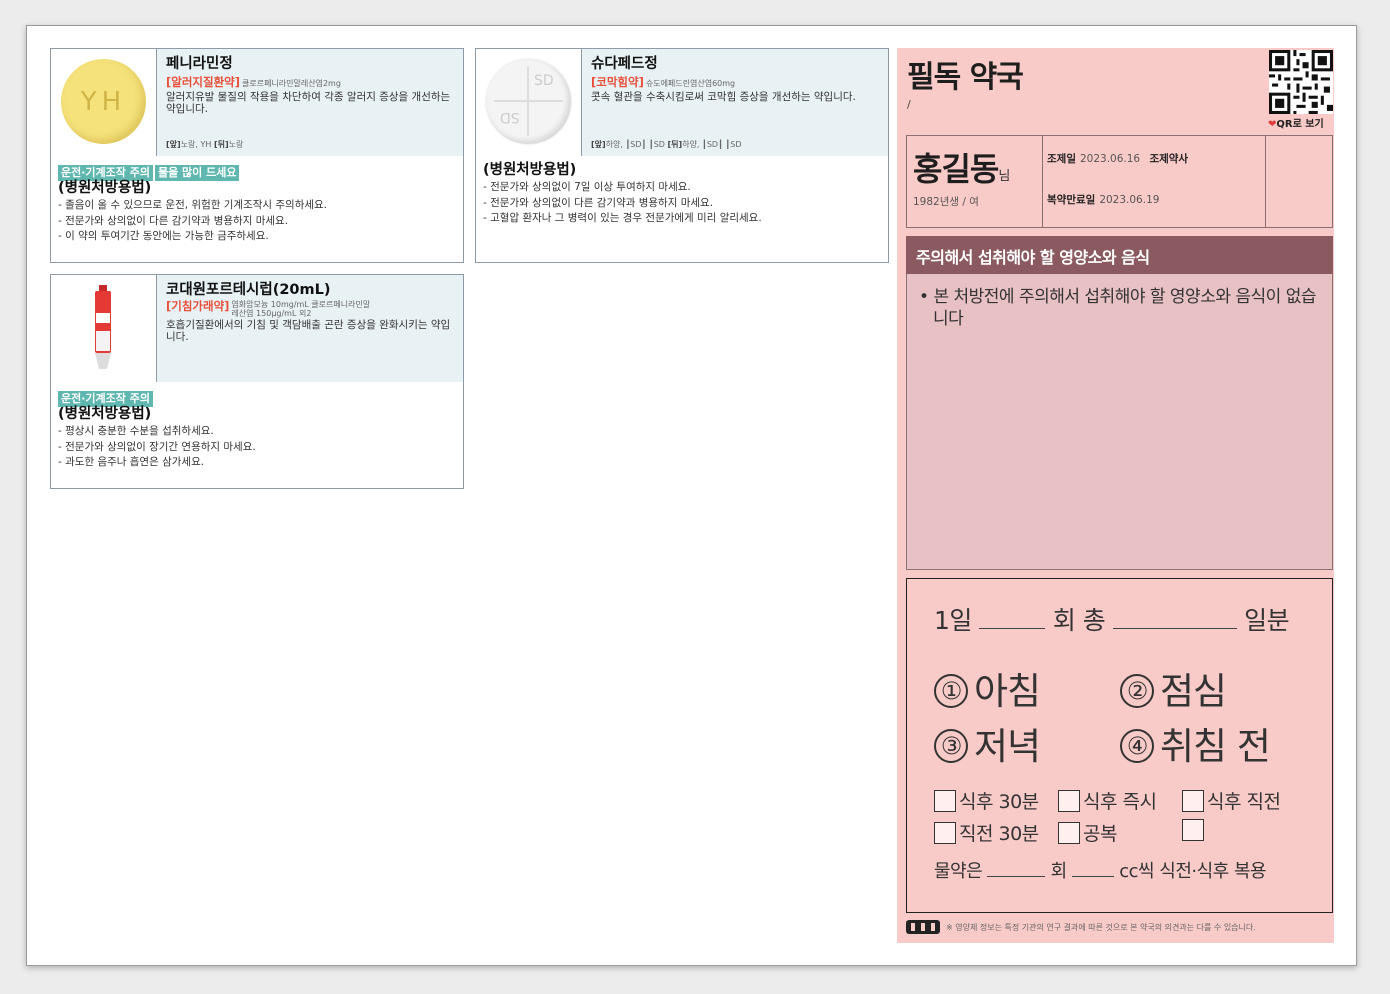 Image resolution: width=1390 pixels, height=994 pixels. What do you see at coordinates (257, 237) in the screenshot?
I see `direction-item: 이 약의 투여기간 동안에는 가능한 금주하세요.` at bounding box center [257, 237].